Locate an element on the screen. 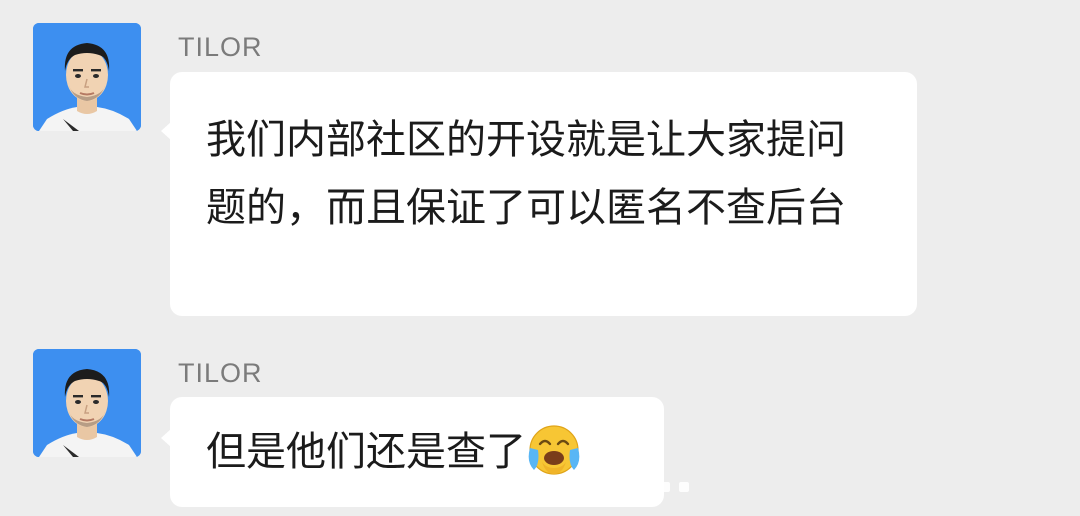  message-text: 但是他们还是查了 is located at coordinates (366, 452).